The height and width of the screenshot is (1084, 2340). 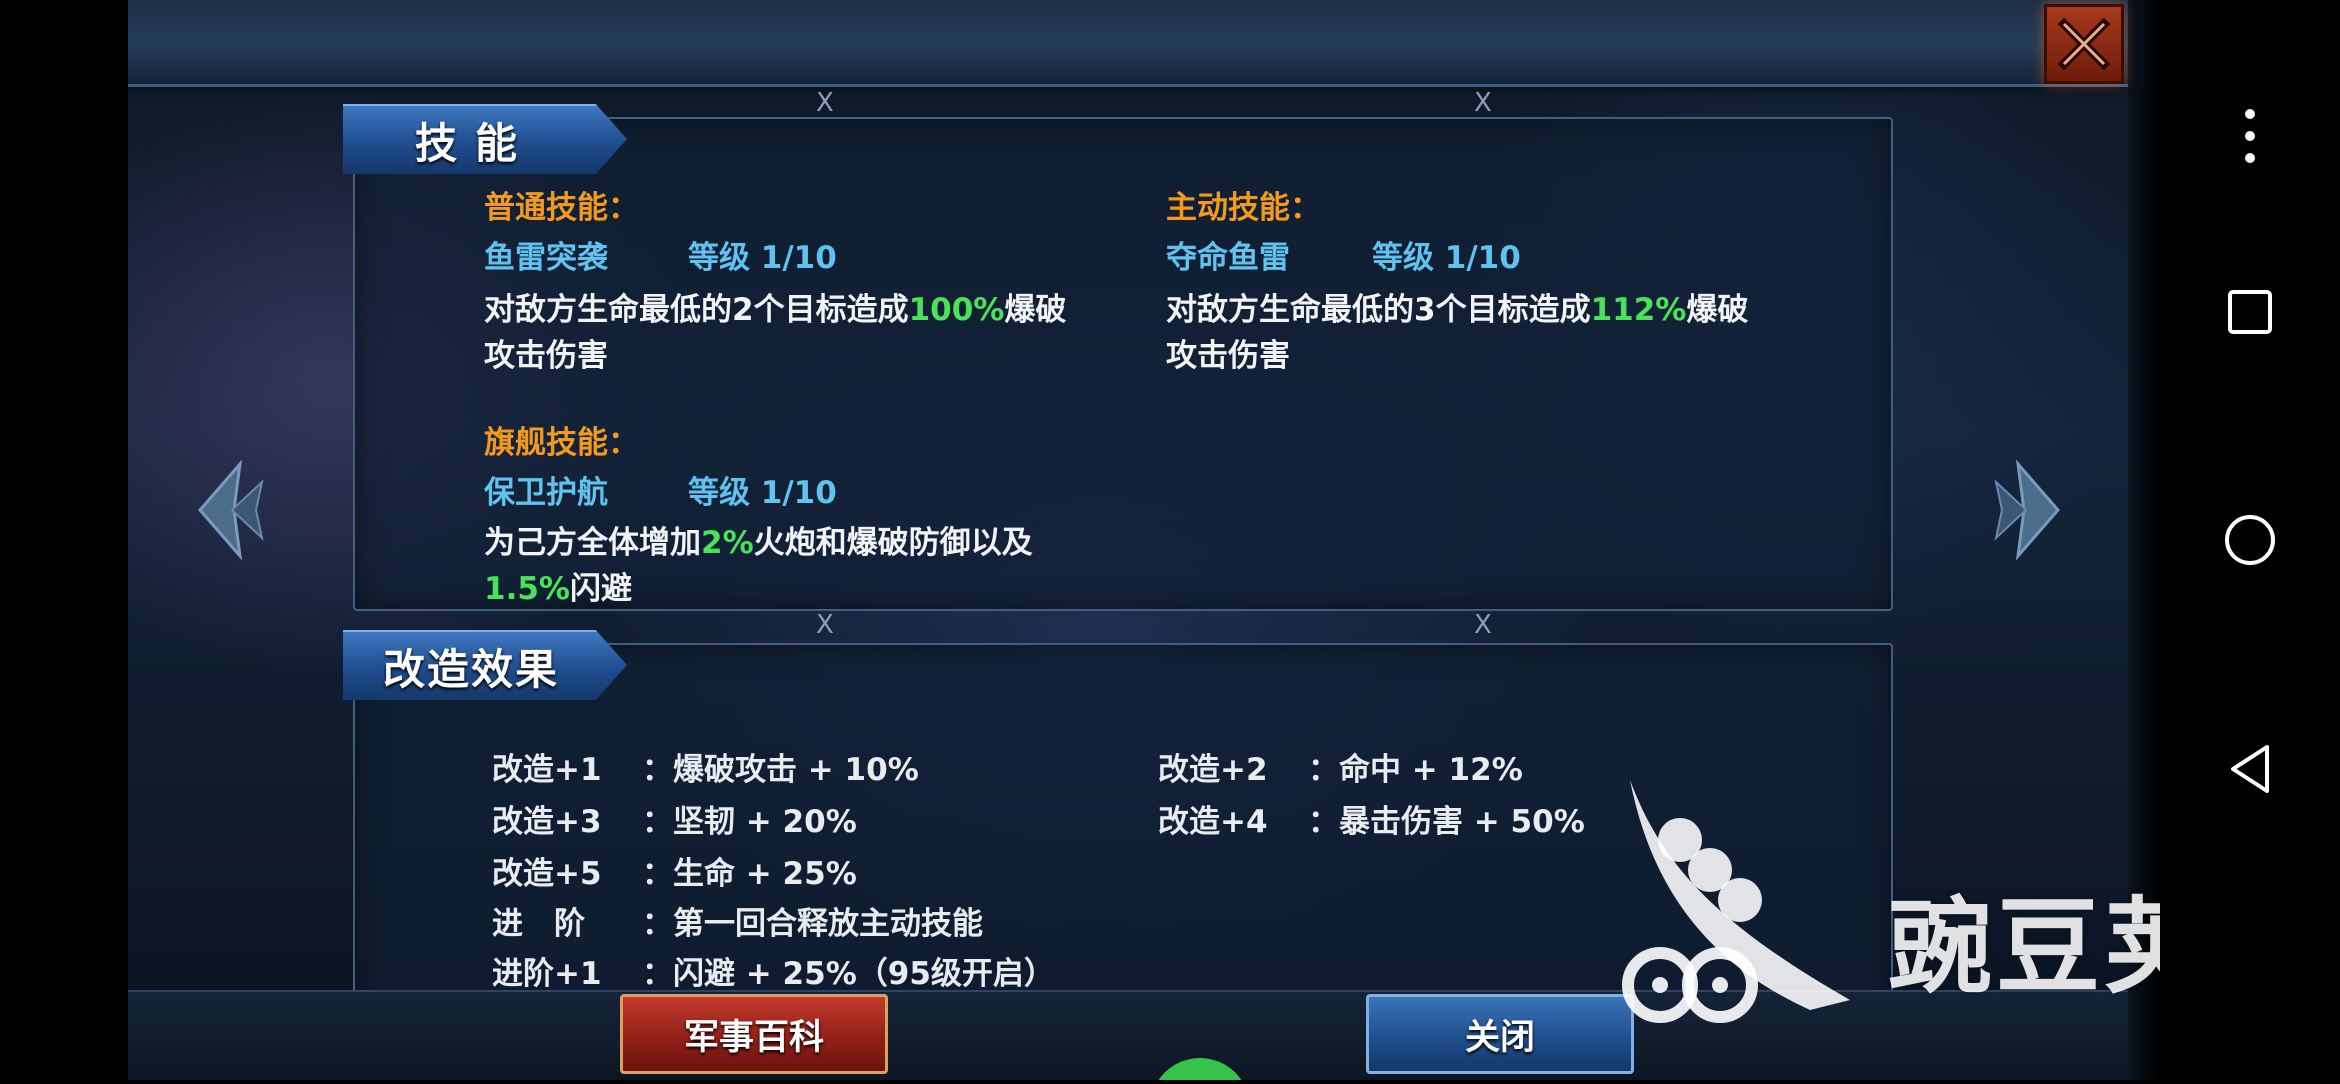 I want to click on mod-row: 进 阶 ：第一回合释放主动技能, so click(x=737, y=920).